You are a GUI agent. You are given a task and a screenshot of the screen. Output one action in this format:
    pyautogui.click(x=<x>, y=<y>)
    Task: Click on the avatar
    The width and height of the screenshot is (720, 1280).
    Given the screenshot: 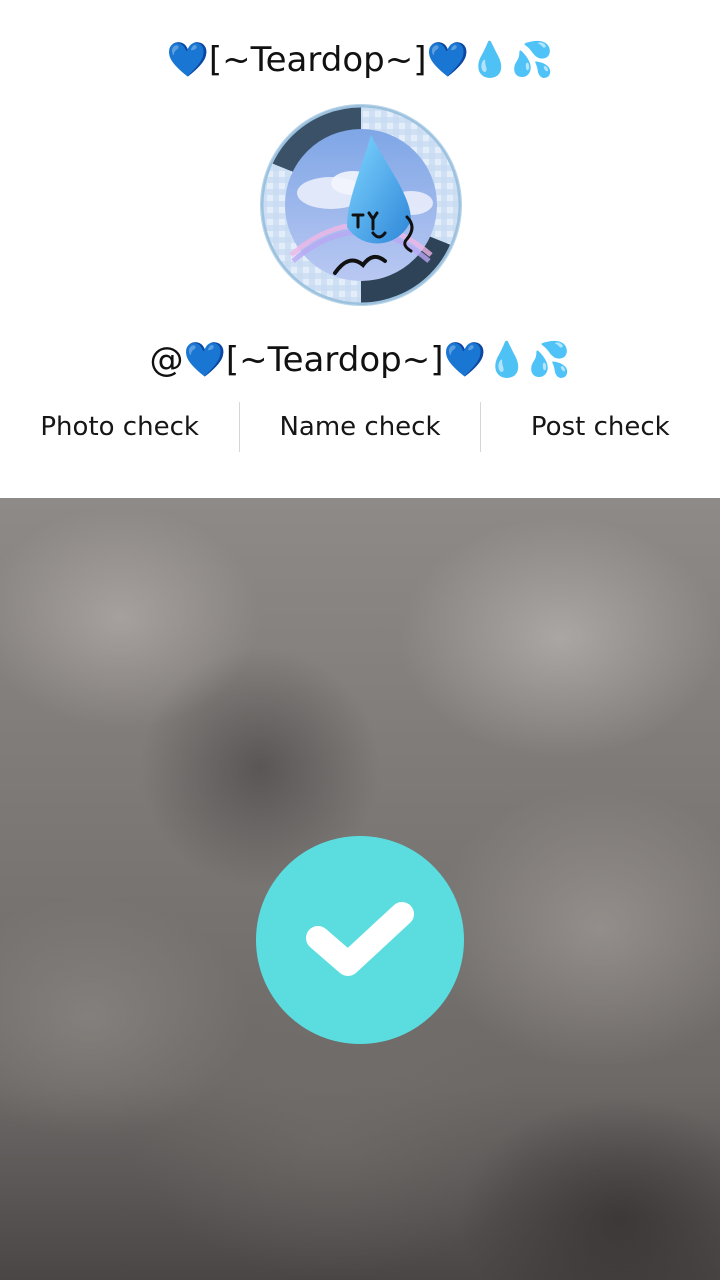 What is the action you would take?
    pyautogui.click(x=361, y=205)
    